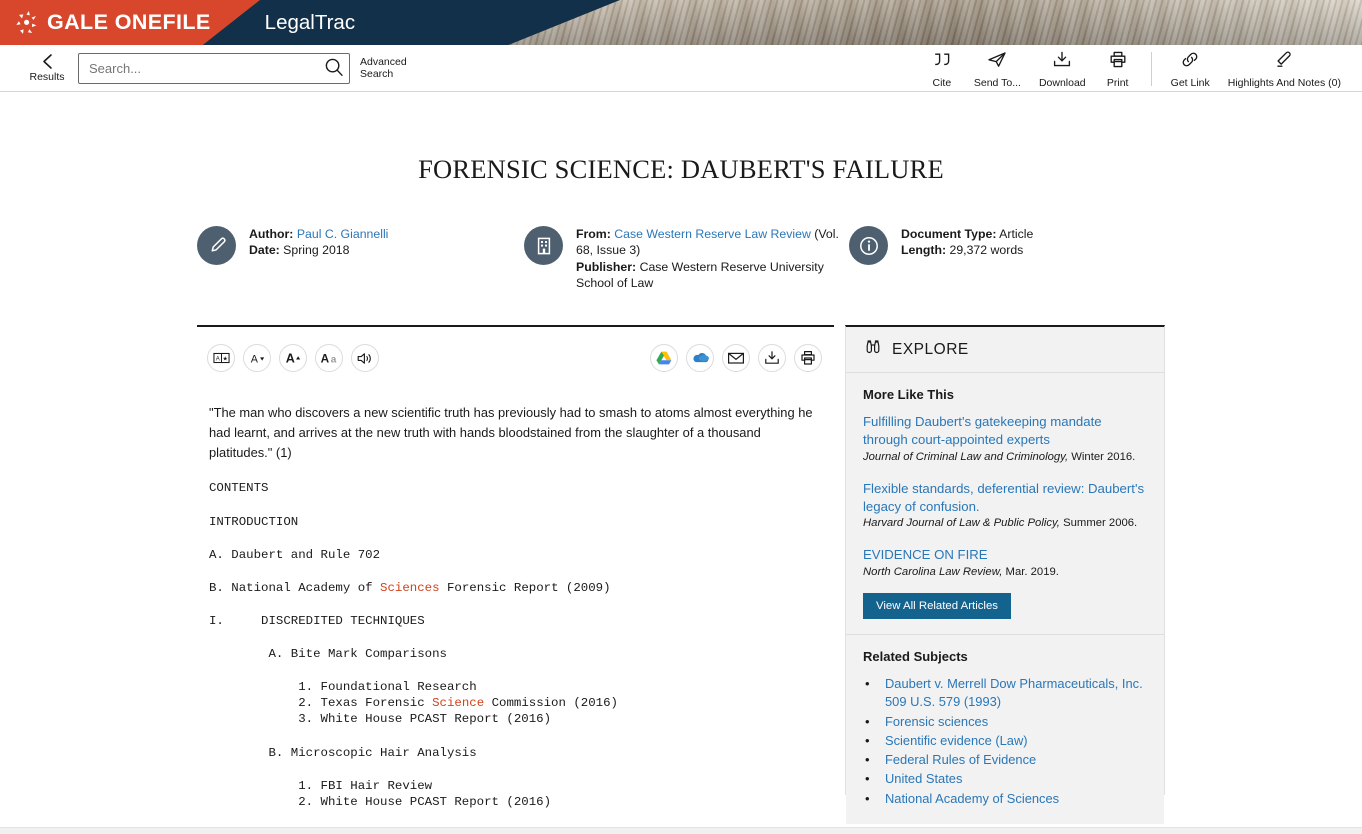 The image size is (1362, 834). What do you see at coordinates (997, 62) in the screenshot?
I see `paper-plane-icon` at bounding box center [997, 62].